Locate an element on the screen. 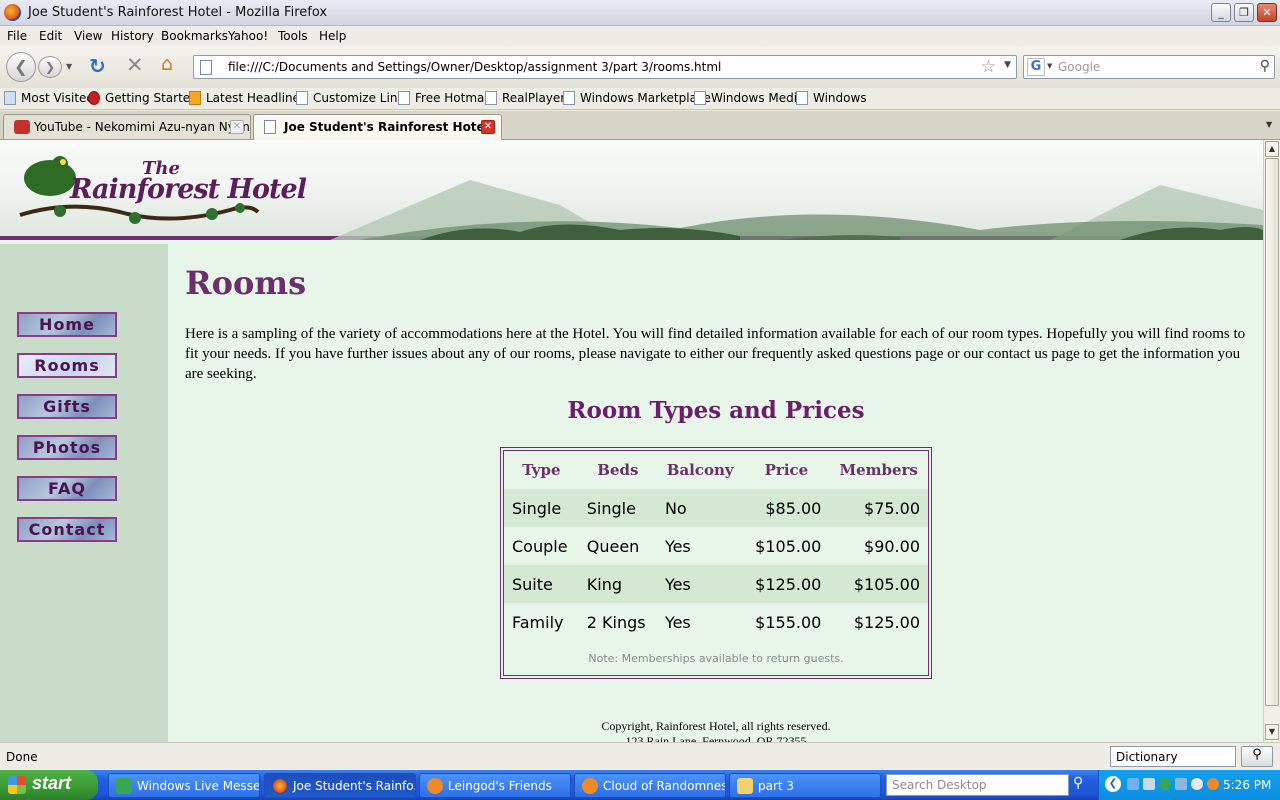 This screenshot has height=800, width=1280. task-leingods-friends: Leingod's Friends is located at coordinates (495, 785).